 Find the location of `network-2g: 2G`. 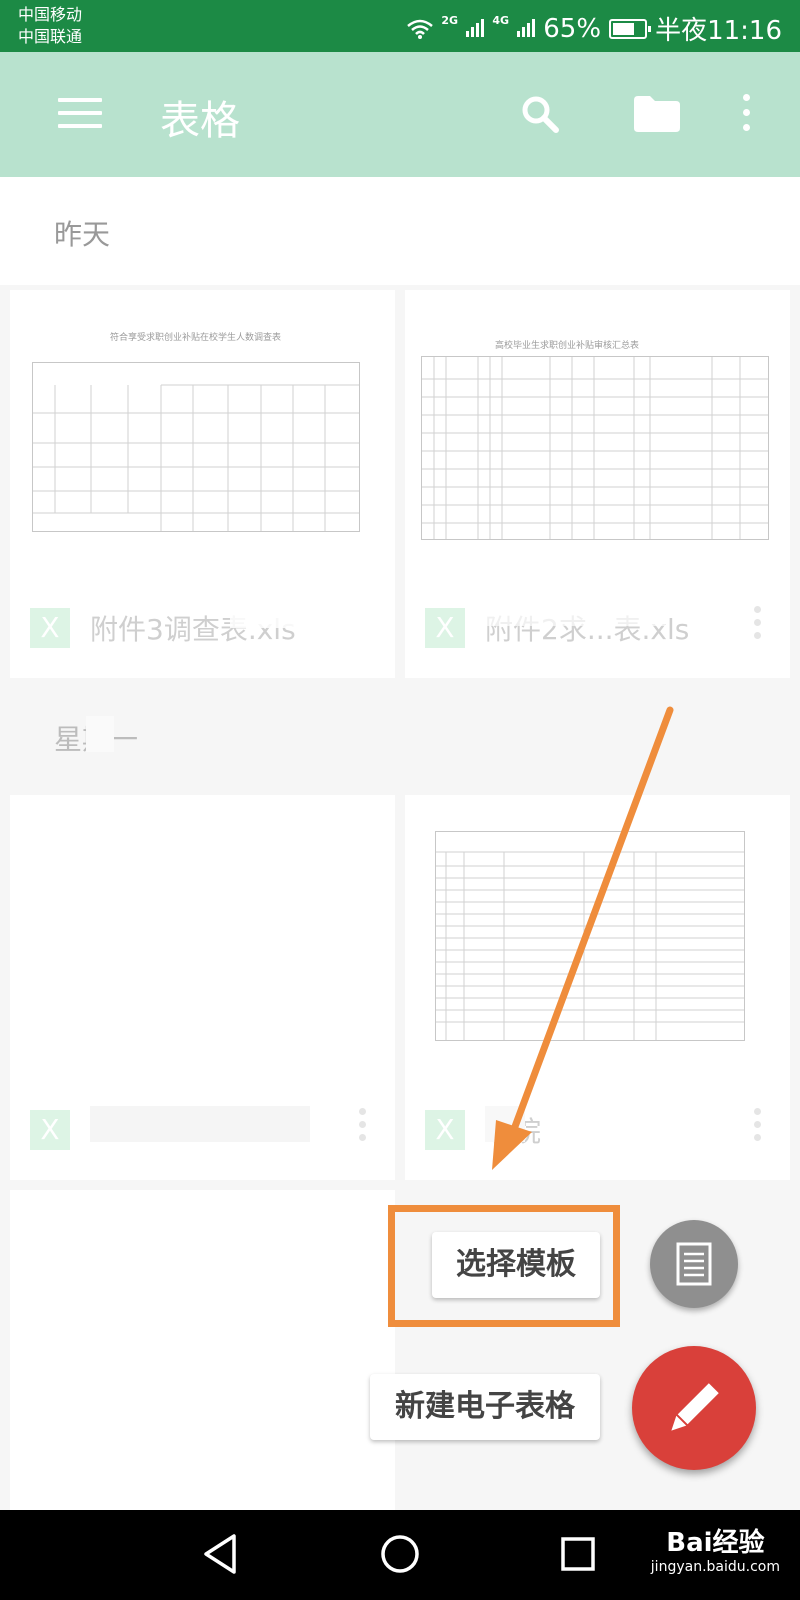

network-2g: 2G is located at coordinates (450, 20).